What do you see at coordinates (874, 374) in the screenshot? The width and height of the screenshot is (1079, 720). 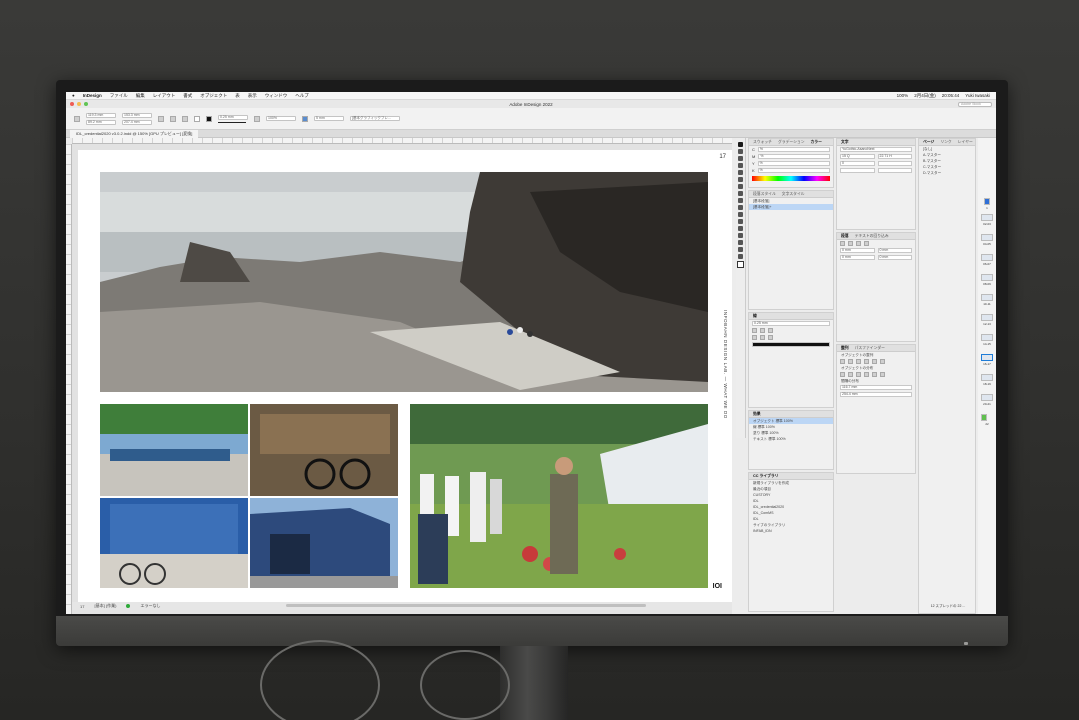 I see `distribute-h-icon` at bounding box center [874, 374].